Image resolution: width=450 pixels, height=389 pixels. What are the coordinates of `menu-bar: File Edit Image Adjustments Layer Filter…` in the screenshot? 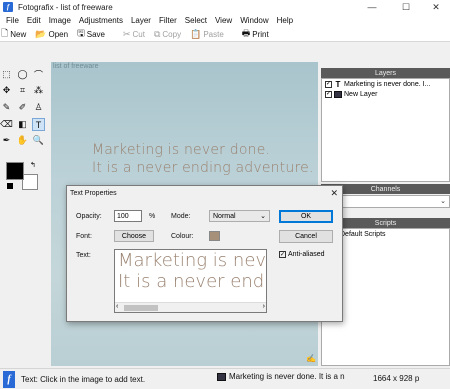 It's located at (225, 20).